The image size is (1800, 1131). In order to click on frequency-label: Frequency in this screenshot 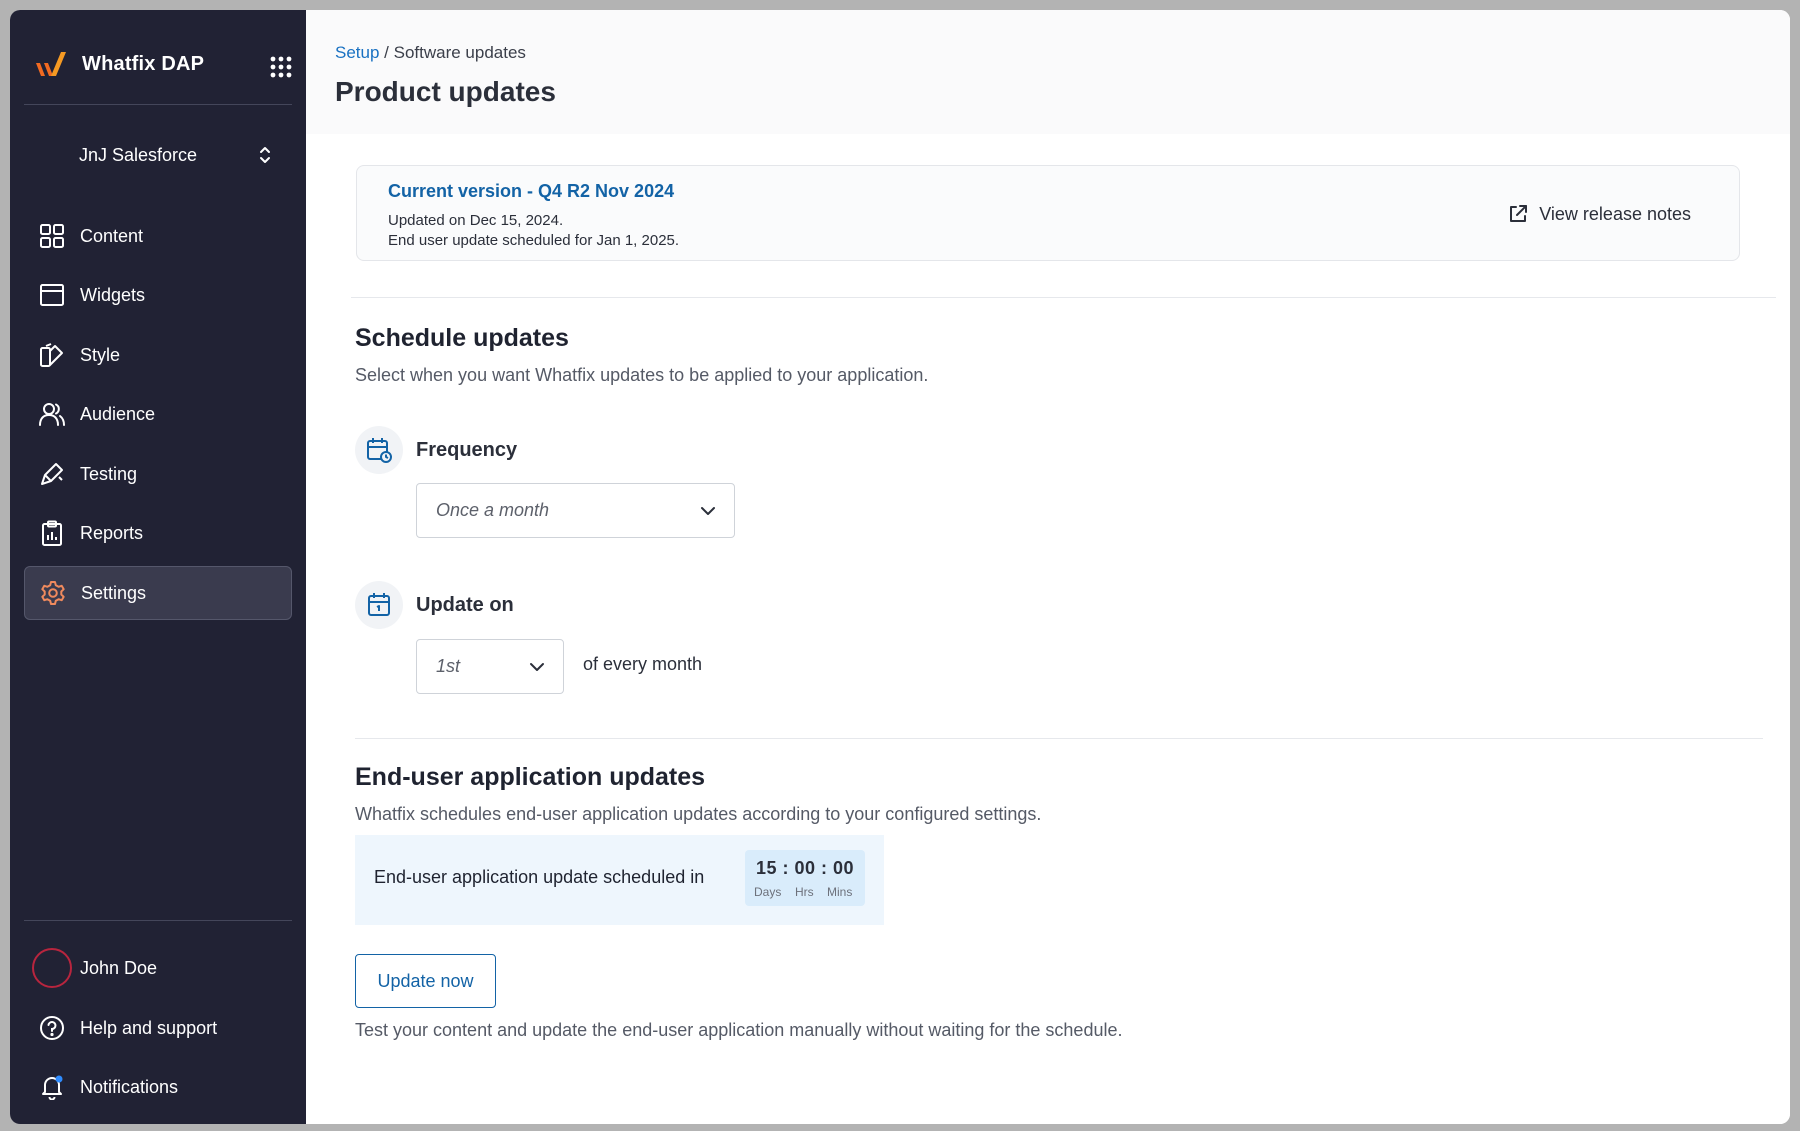, I will do `click(467, 450)`.